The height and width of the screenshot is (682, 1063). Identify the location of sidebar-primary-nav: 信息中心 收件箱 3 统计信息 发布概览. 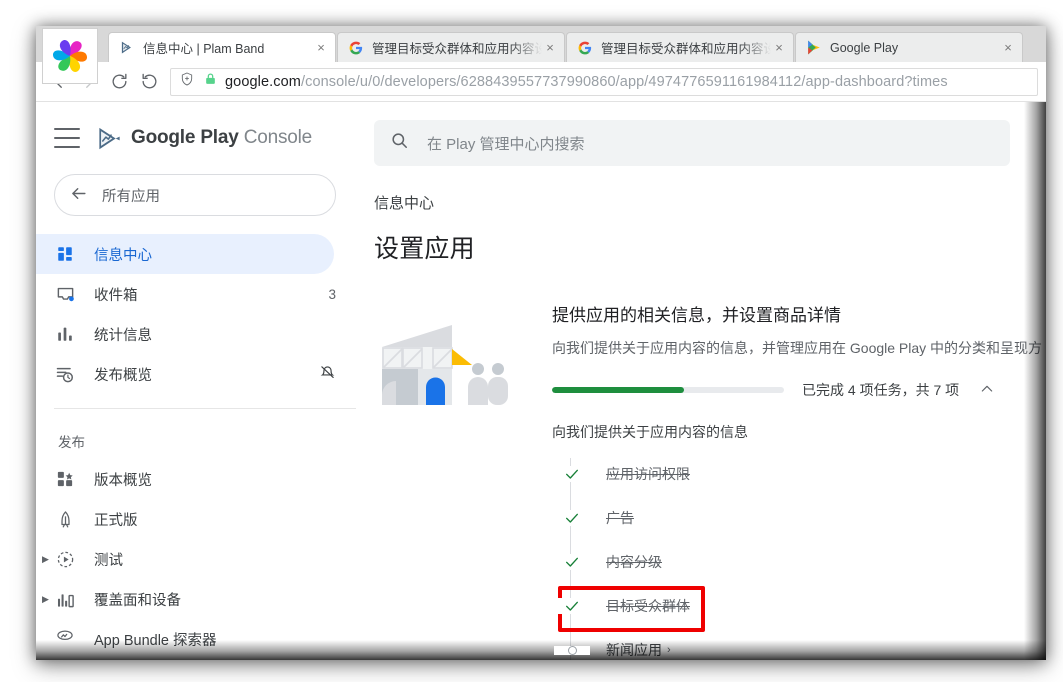
(196, 314).